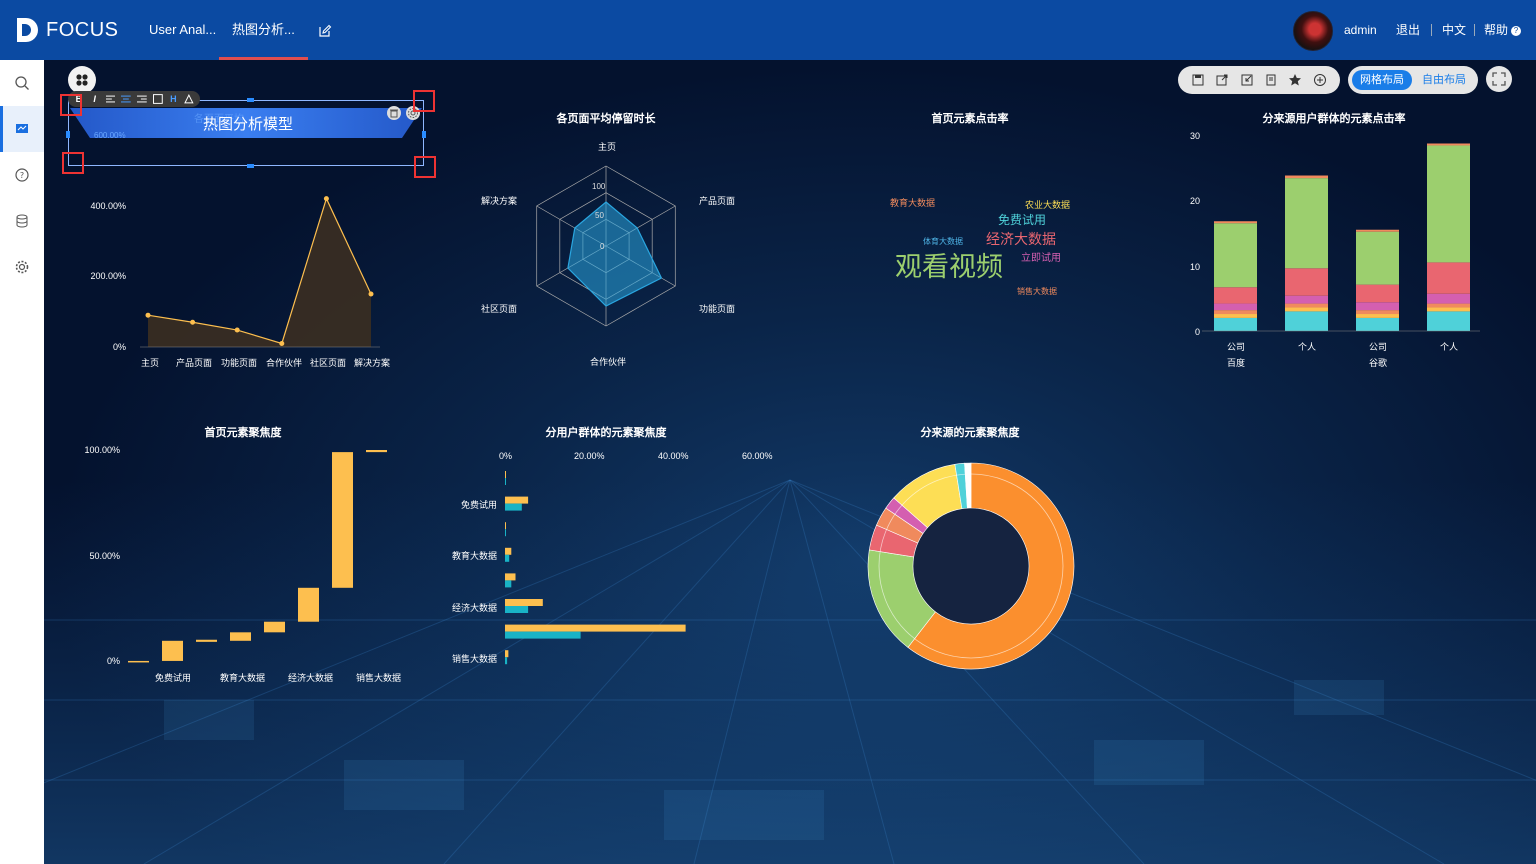  What do you see at coordinates (1197, 332) in the screenshot?
I see `y-tick-label: 0` at bounding box center [1197, 332].